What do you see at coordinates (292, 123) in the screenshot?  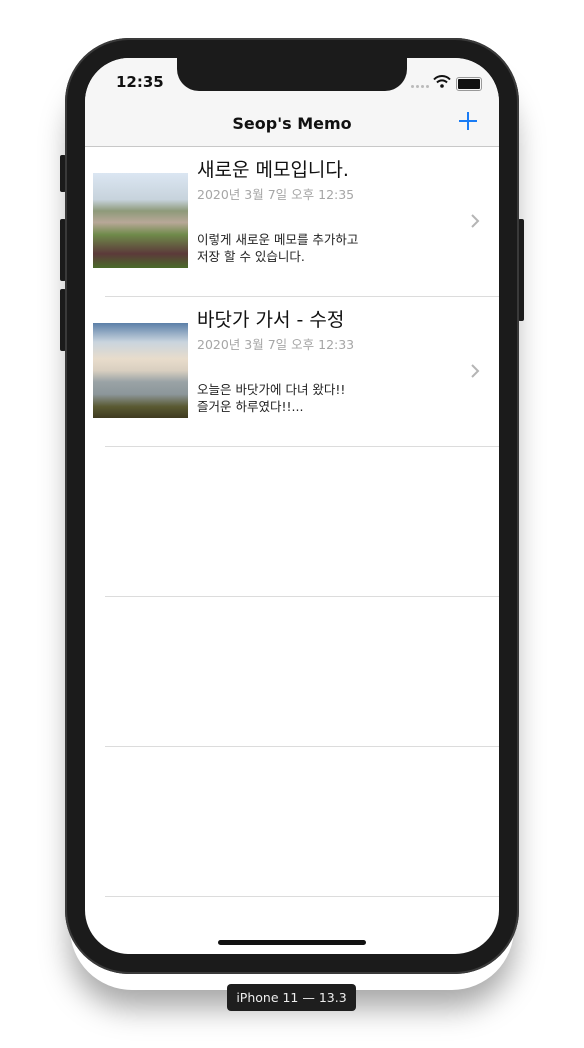 I see `page-title: Seop's Memo` at bounding box center [292, 123].